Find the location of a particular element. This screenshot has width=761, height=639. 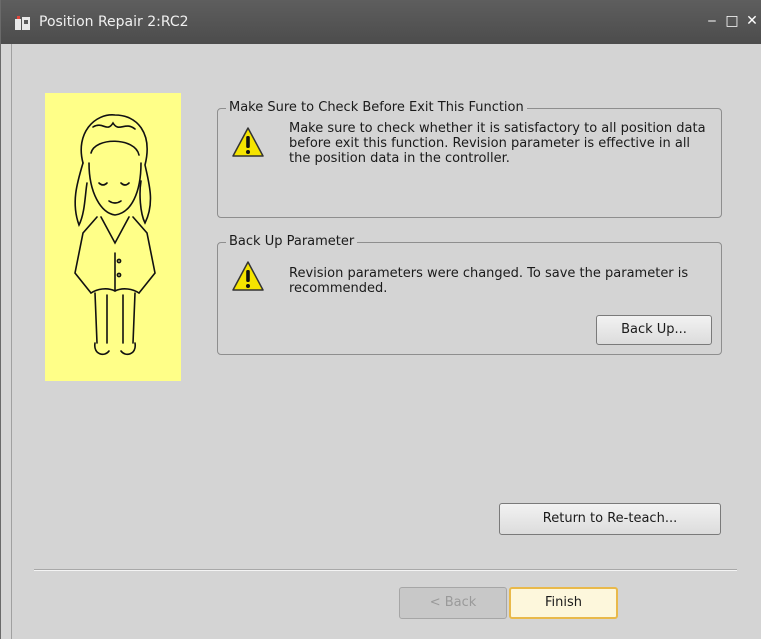

maximize-button: □ is located at coordinates (732, 21).